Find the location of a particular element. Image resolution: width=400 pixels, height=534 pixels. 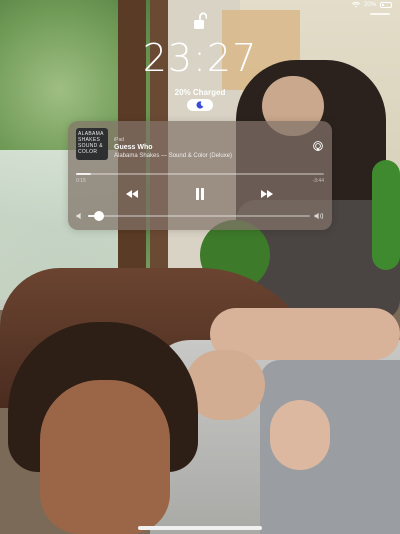

remaining-time: -3:44 is located at coordinates (318, 181).